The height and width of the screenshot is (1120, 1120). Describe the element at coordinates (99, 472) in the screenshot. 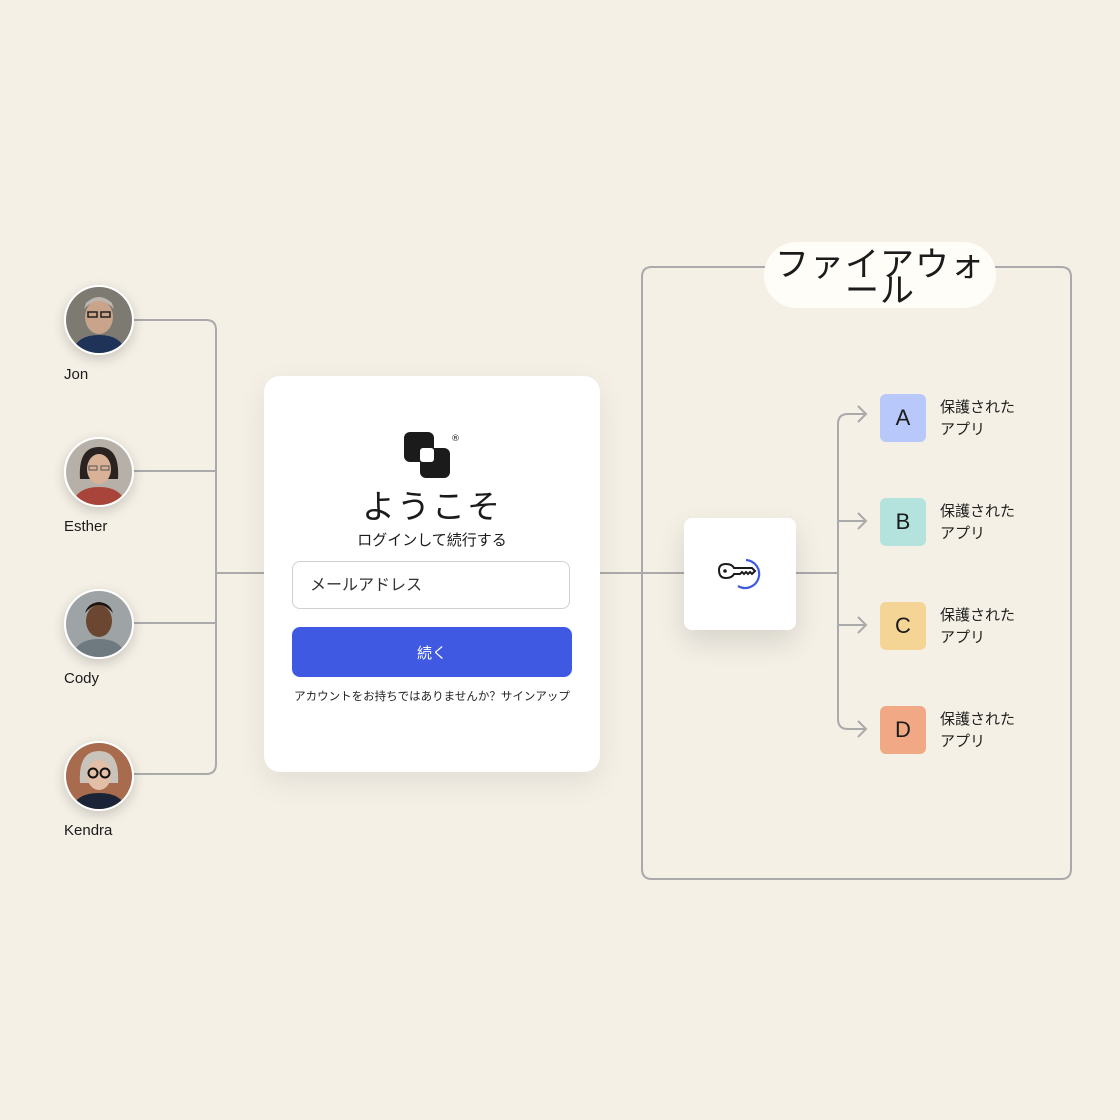

I see `avatar-esther` at that location.